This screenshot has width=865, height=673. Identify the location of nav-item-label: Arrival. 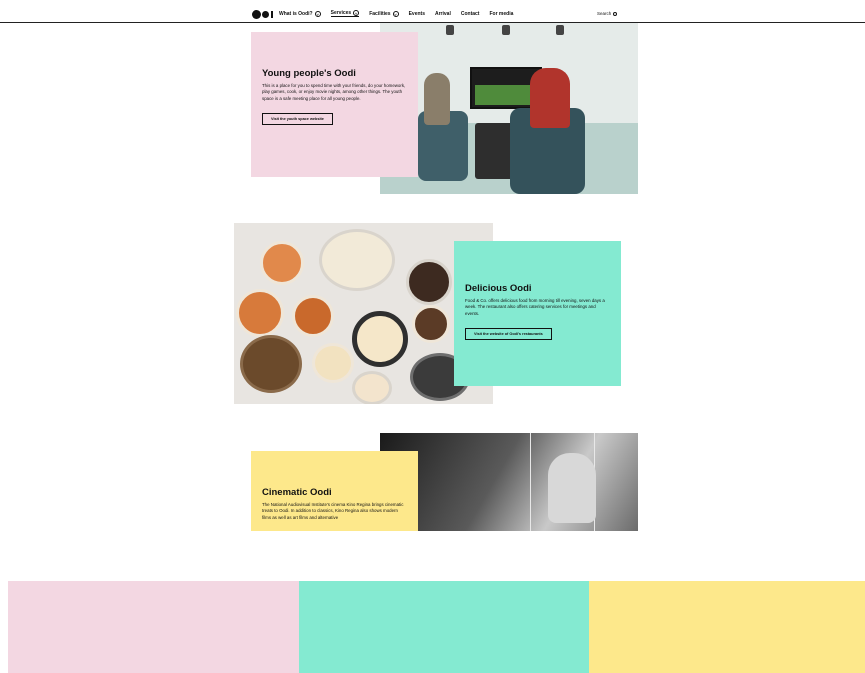
(443, 13).